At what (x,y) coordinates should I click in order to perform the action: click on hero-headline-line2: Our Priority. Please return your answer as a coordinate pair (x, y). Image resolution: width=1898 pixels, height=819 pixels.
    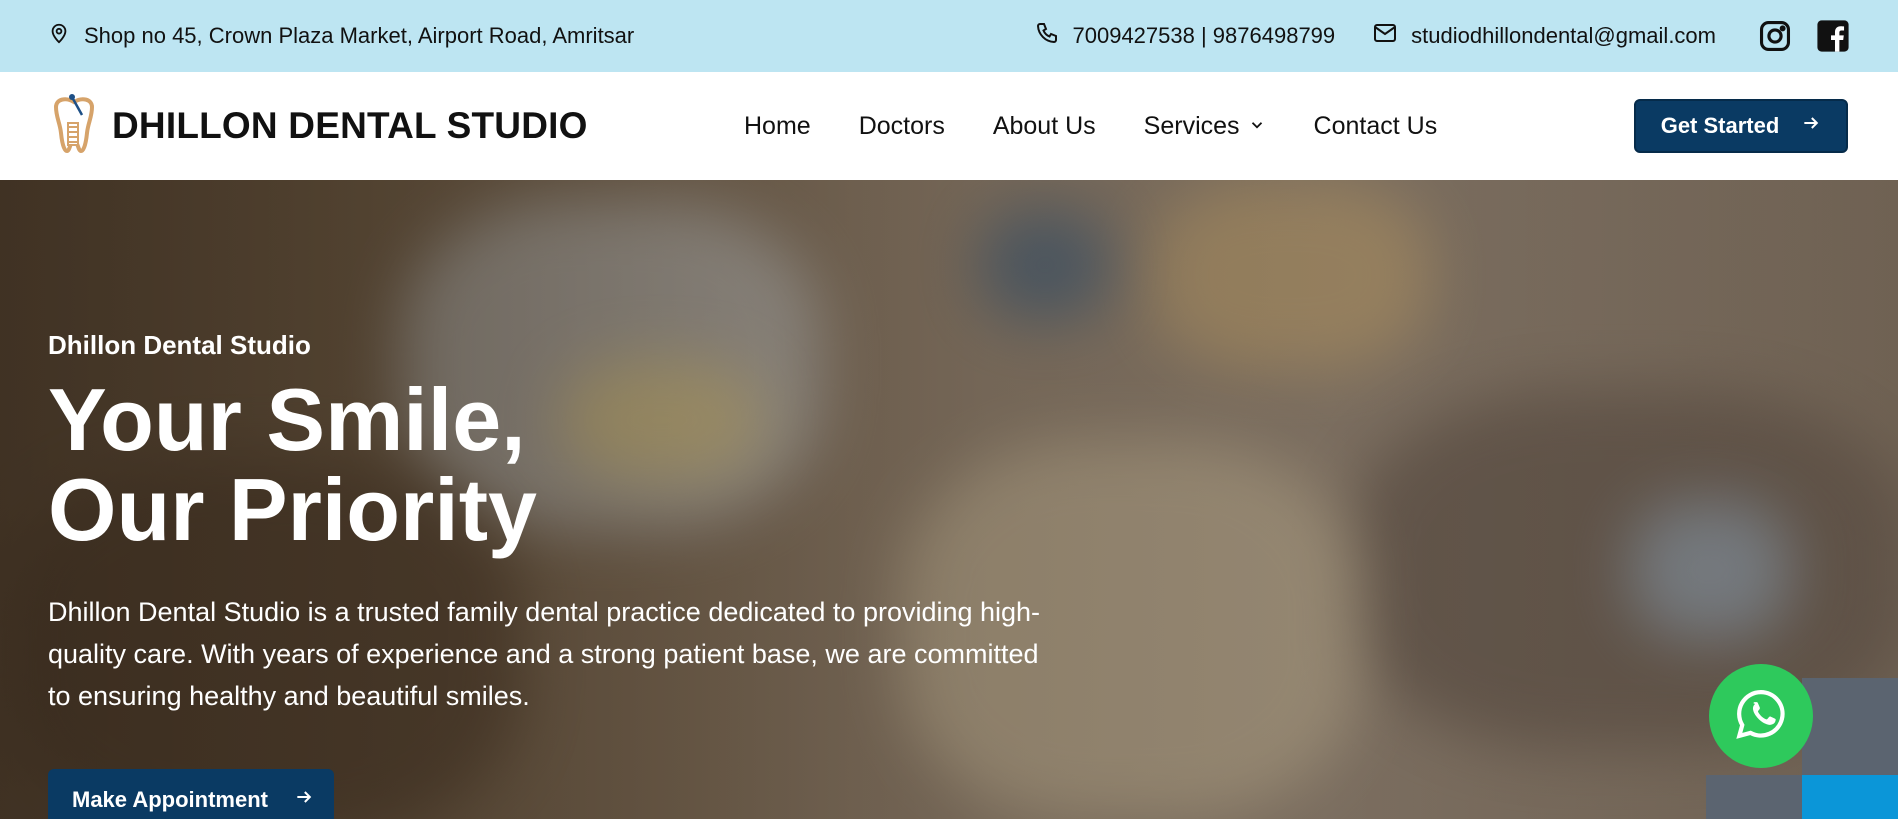
    Looking at the image, I should click on (292, 509).